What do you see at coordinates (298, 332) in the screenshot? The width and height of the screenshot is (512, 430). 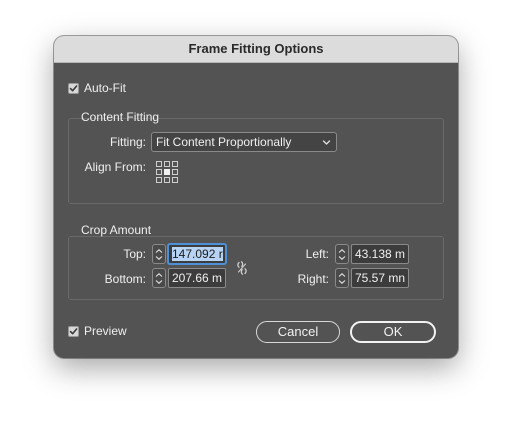 I see `cancel-button: Cancel` at bounding box center [298, 332].